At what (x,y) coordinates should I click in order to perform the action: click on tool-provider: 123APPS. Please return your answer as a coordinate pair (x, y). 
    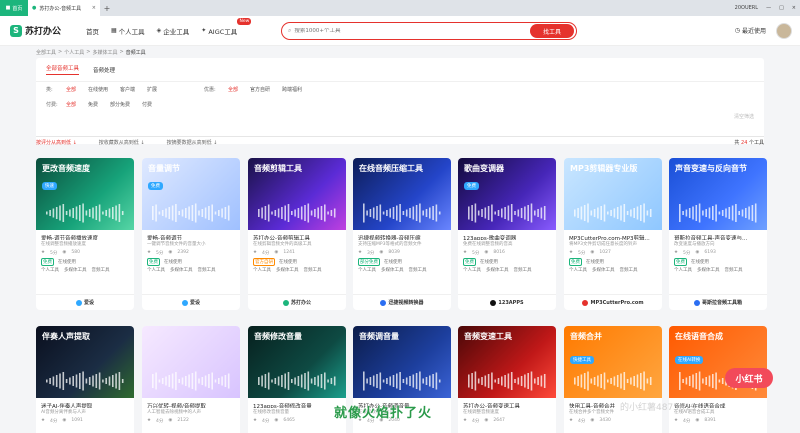
    Looking at the image, I should click on (507, 302).